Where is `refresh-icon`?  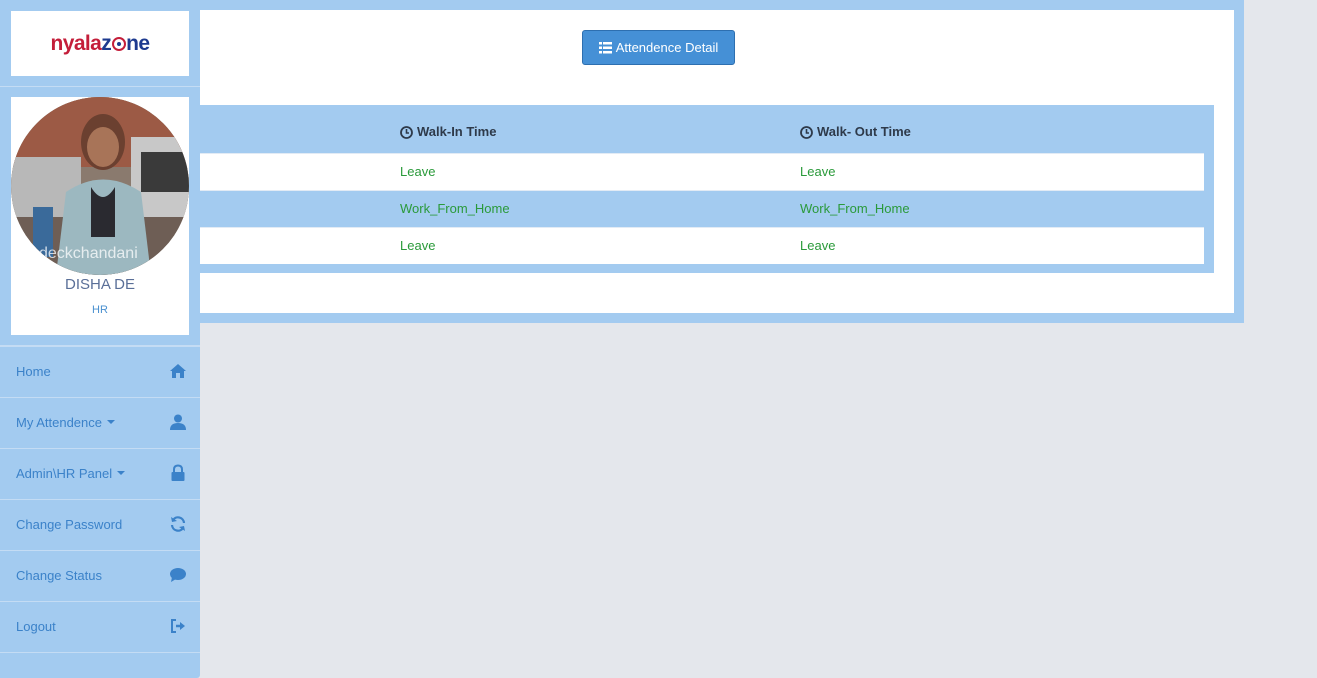 refresh-icon is located at coordinates (178, 524).